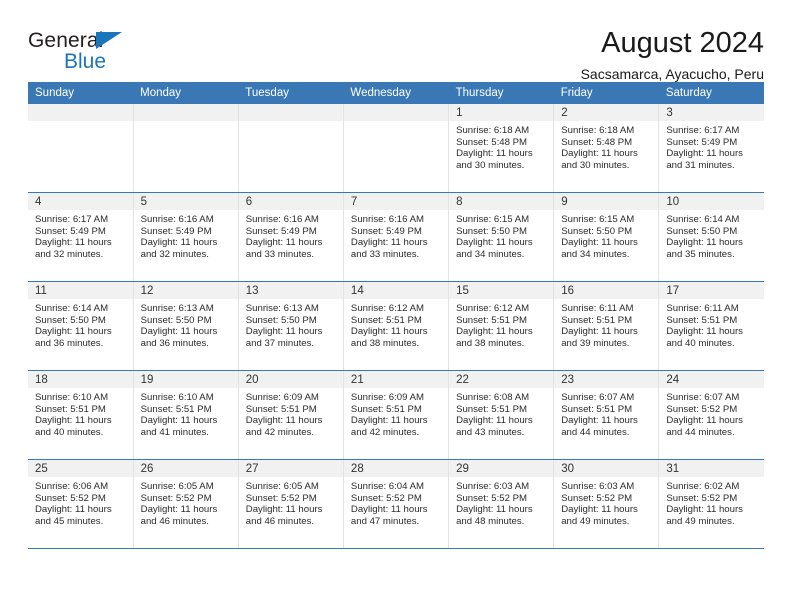  Describe the element at coordinates (700, 344) in the screenshot. I see `daylight-duration-line2: and 40 minutes.` at that location.